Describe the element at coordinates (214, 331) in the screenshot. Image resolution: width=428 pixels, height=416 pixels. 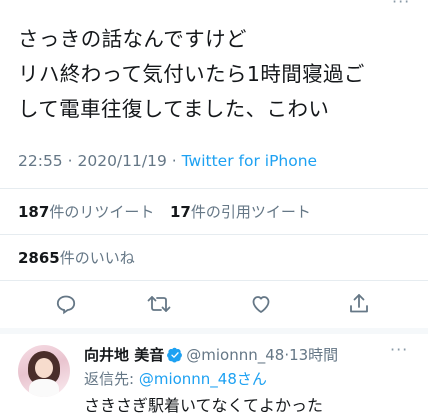
I see `section-separator` at that location.